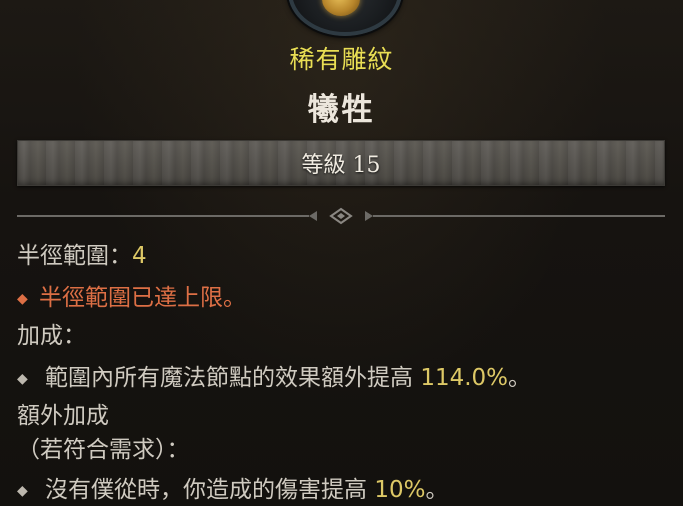 This screenshot has height=506, width=683. Describe the element at coordinates (103, 450) in the screenshot. I see `extra-requirement: （若符合需求）：` at that location.